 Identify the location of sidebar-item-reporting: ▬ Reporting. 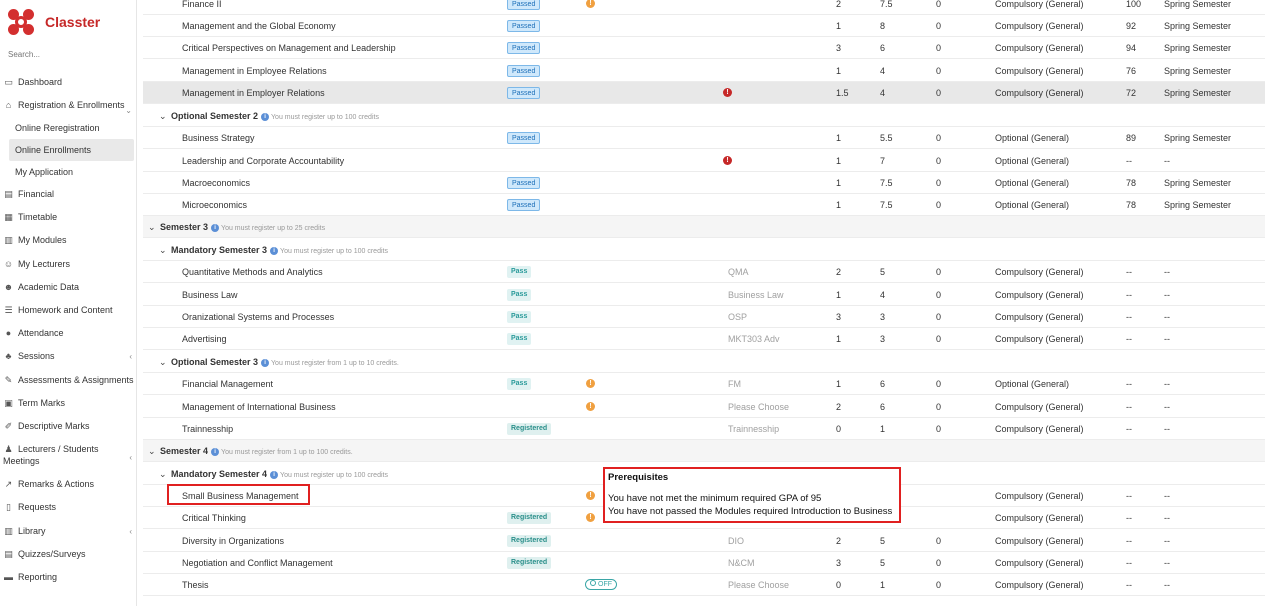
(68, 577).